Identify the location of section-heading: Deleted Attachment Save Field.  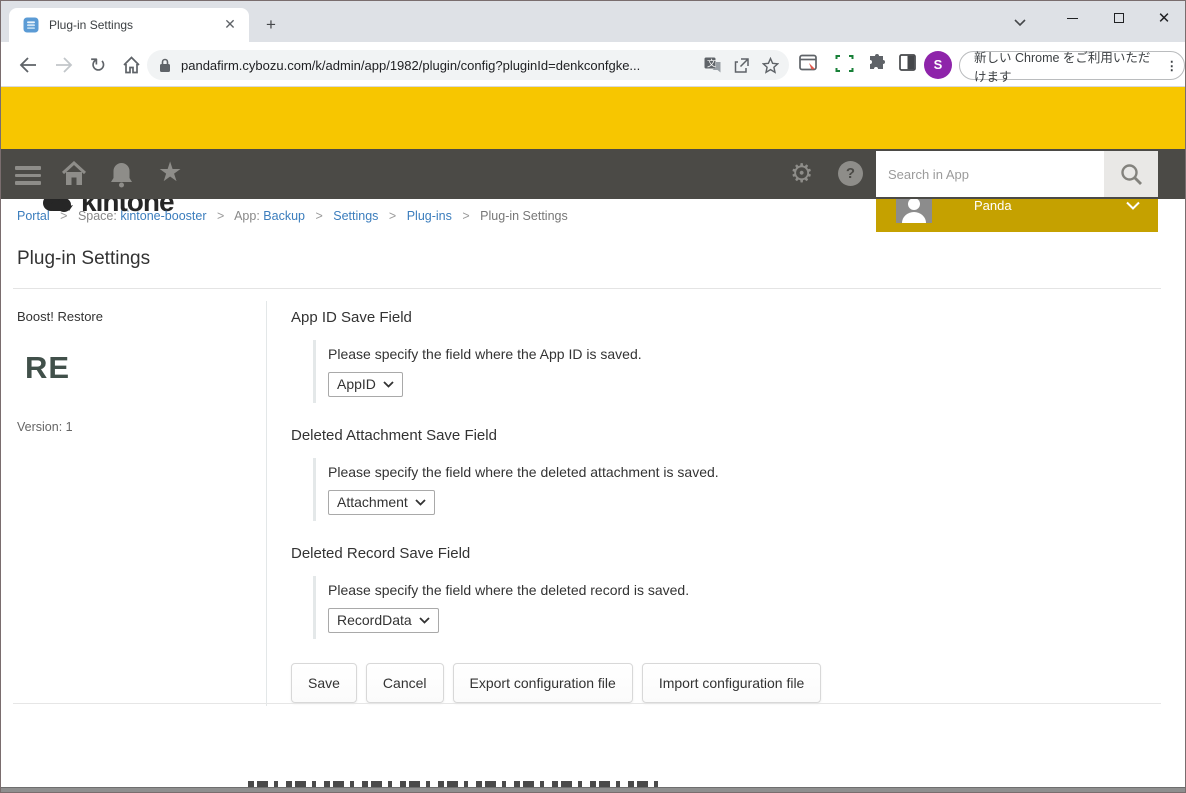
(394, 435).